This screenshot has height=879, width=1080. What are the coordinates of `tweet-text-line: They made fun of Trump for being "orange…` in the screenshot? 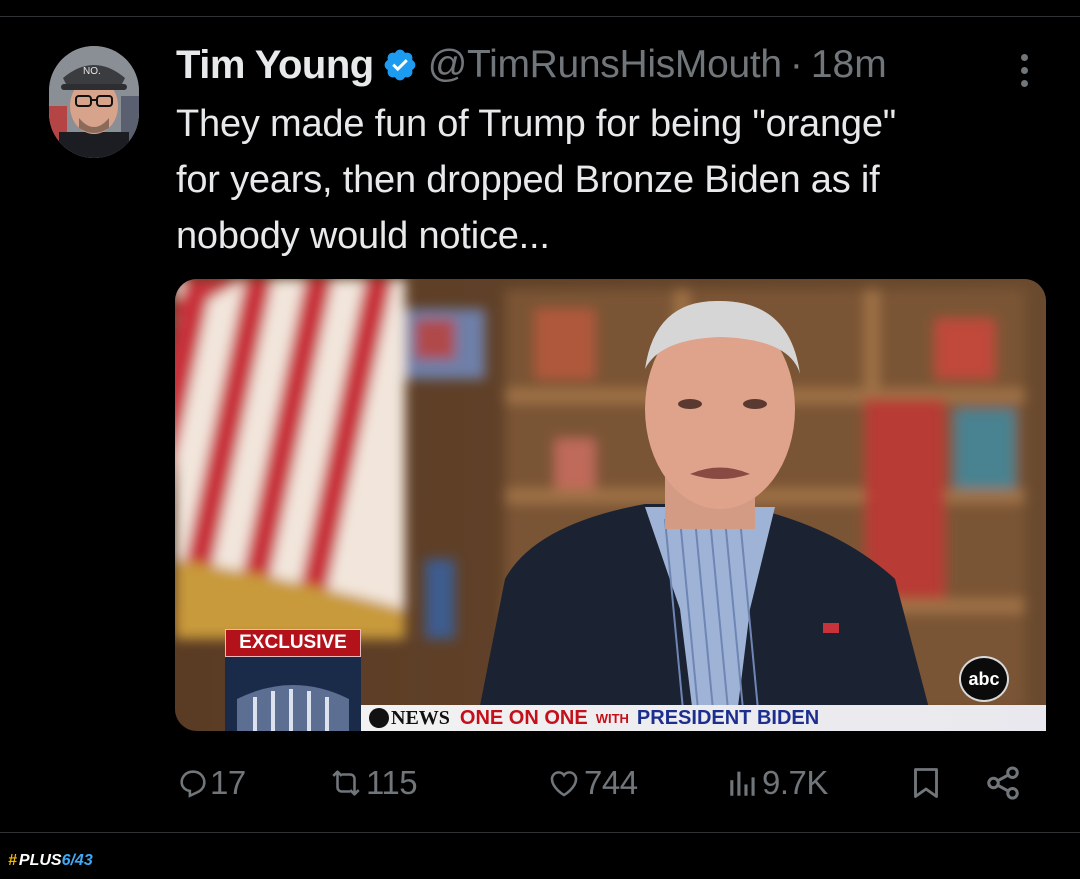 It's located at (536, 124).